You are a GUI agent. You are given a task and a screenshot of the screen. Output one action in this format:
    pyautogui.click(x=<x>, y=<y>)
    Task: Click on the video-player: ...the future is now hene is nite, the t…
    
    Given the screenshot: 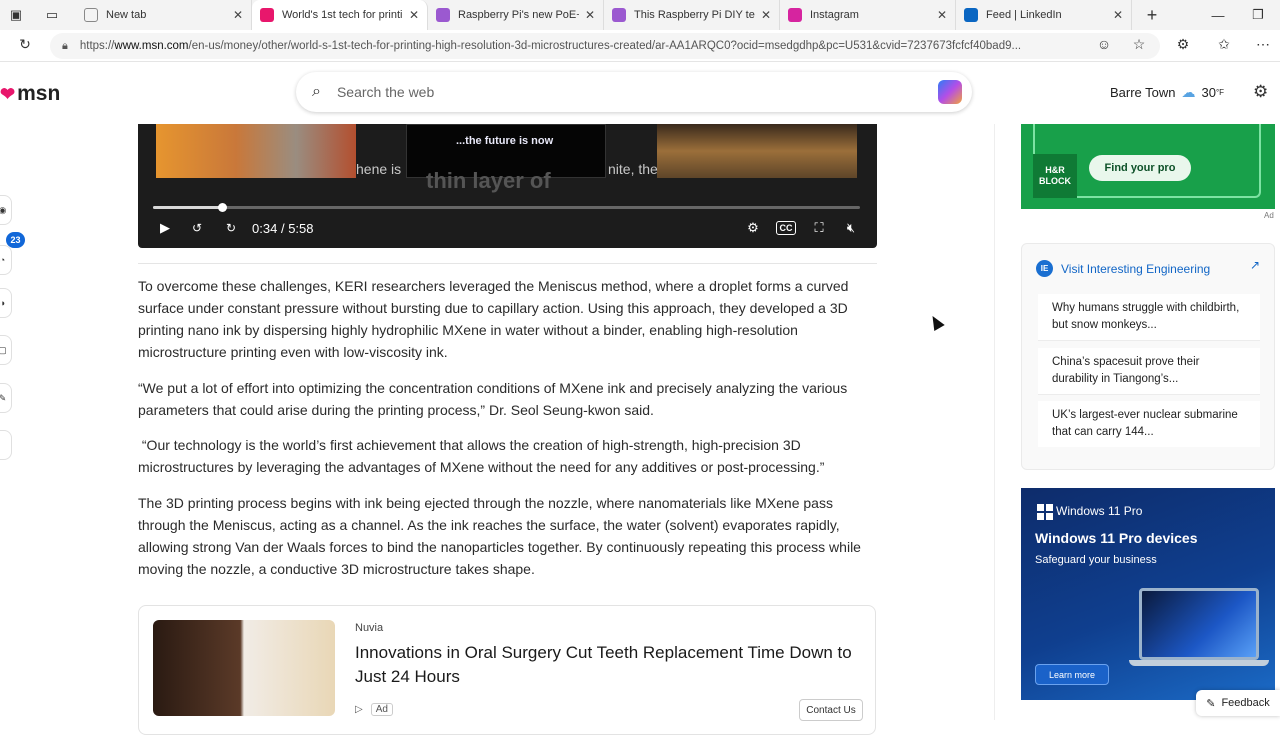 What is the action you would take?
    pyautogui.click(x=507, y=186)
    